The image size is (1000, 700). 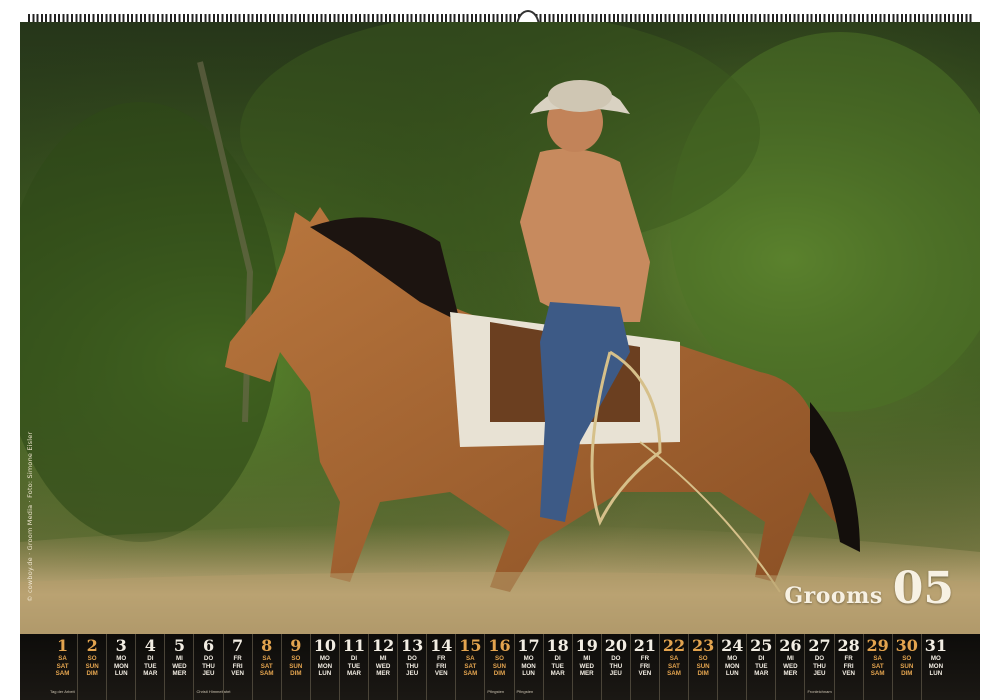 What do you see at coordinates (703, 645) in the screenshot?
I see `day-number: 23` at bounding box center [703, 645].